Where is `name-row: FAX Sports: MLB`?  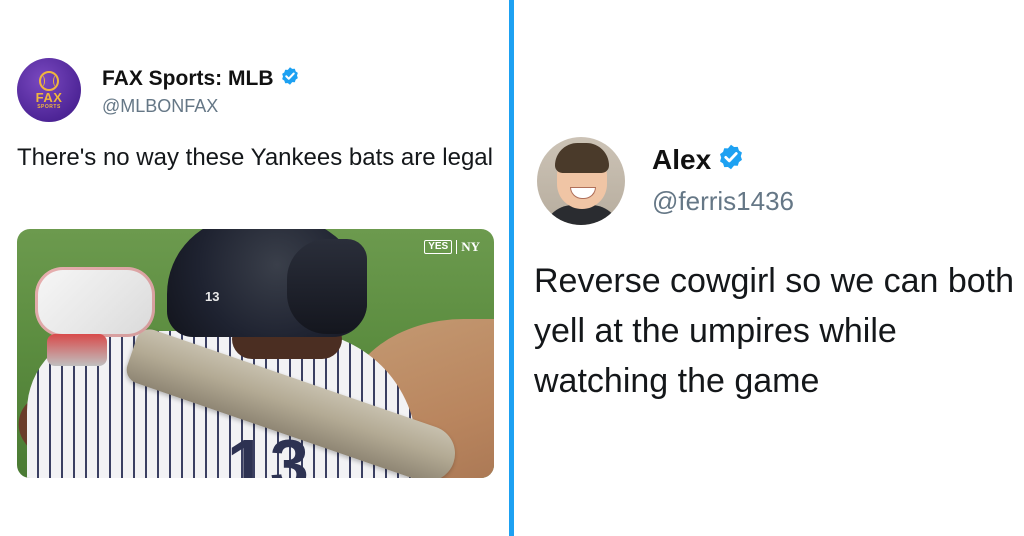
name-row: FAX Sports: MLB is located at coordinates (201, 78).